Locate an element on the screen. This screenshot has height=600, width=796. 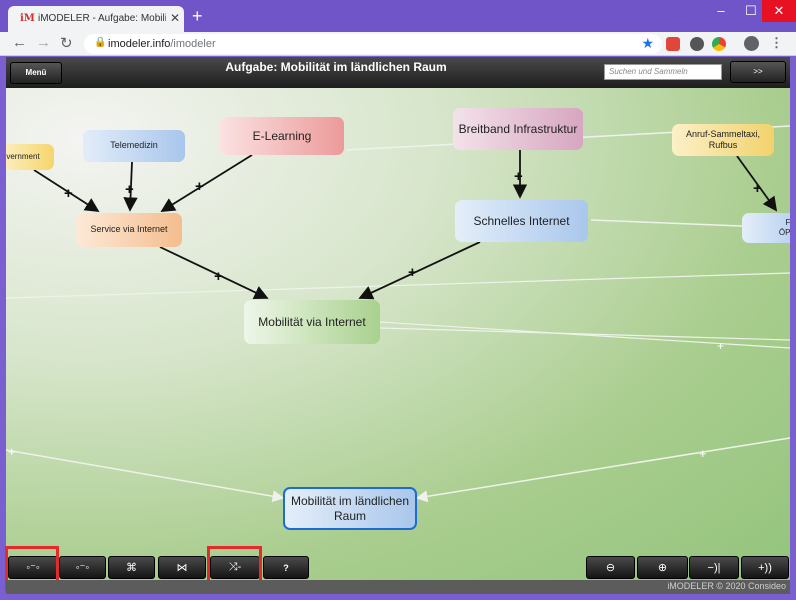
new-tab-icon: + is located at coordinates (197, 16).